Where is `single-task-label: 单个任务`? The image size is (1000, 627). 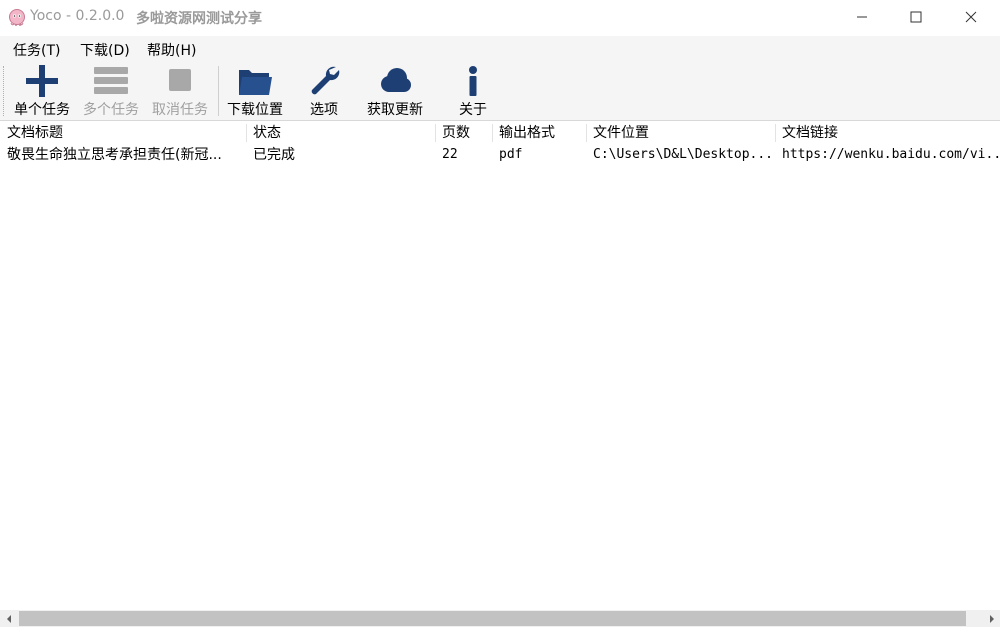 single-task-label: 单个任务 is located at coordinates (42, 110).